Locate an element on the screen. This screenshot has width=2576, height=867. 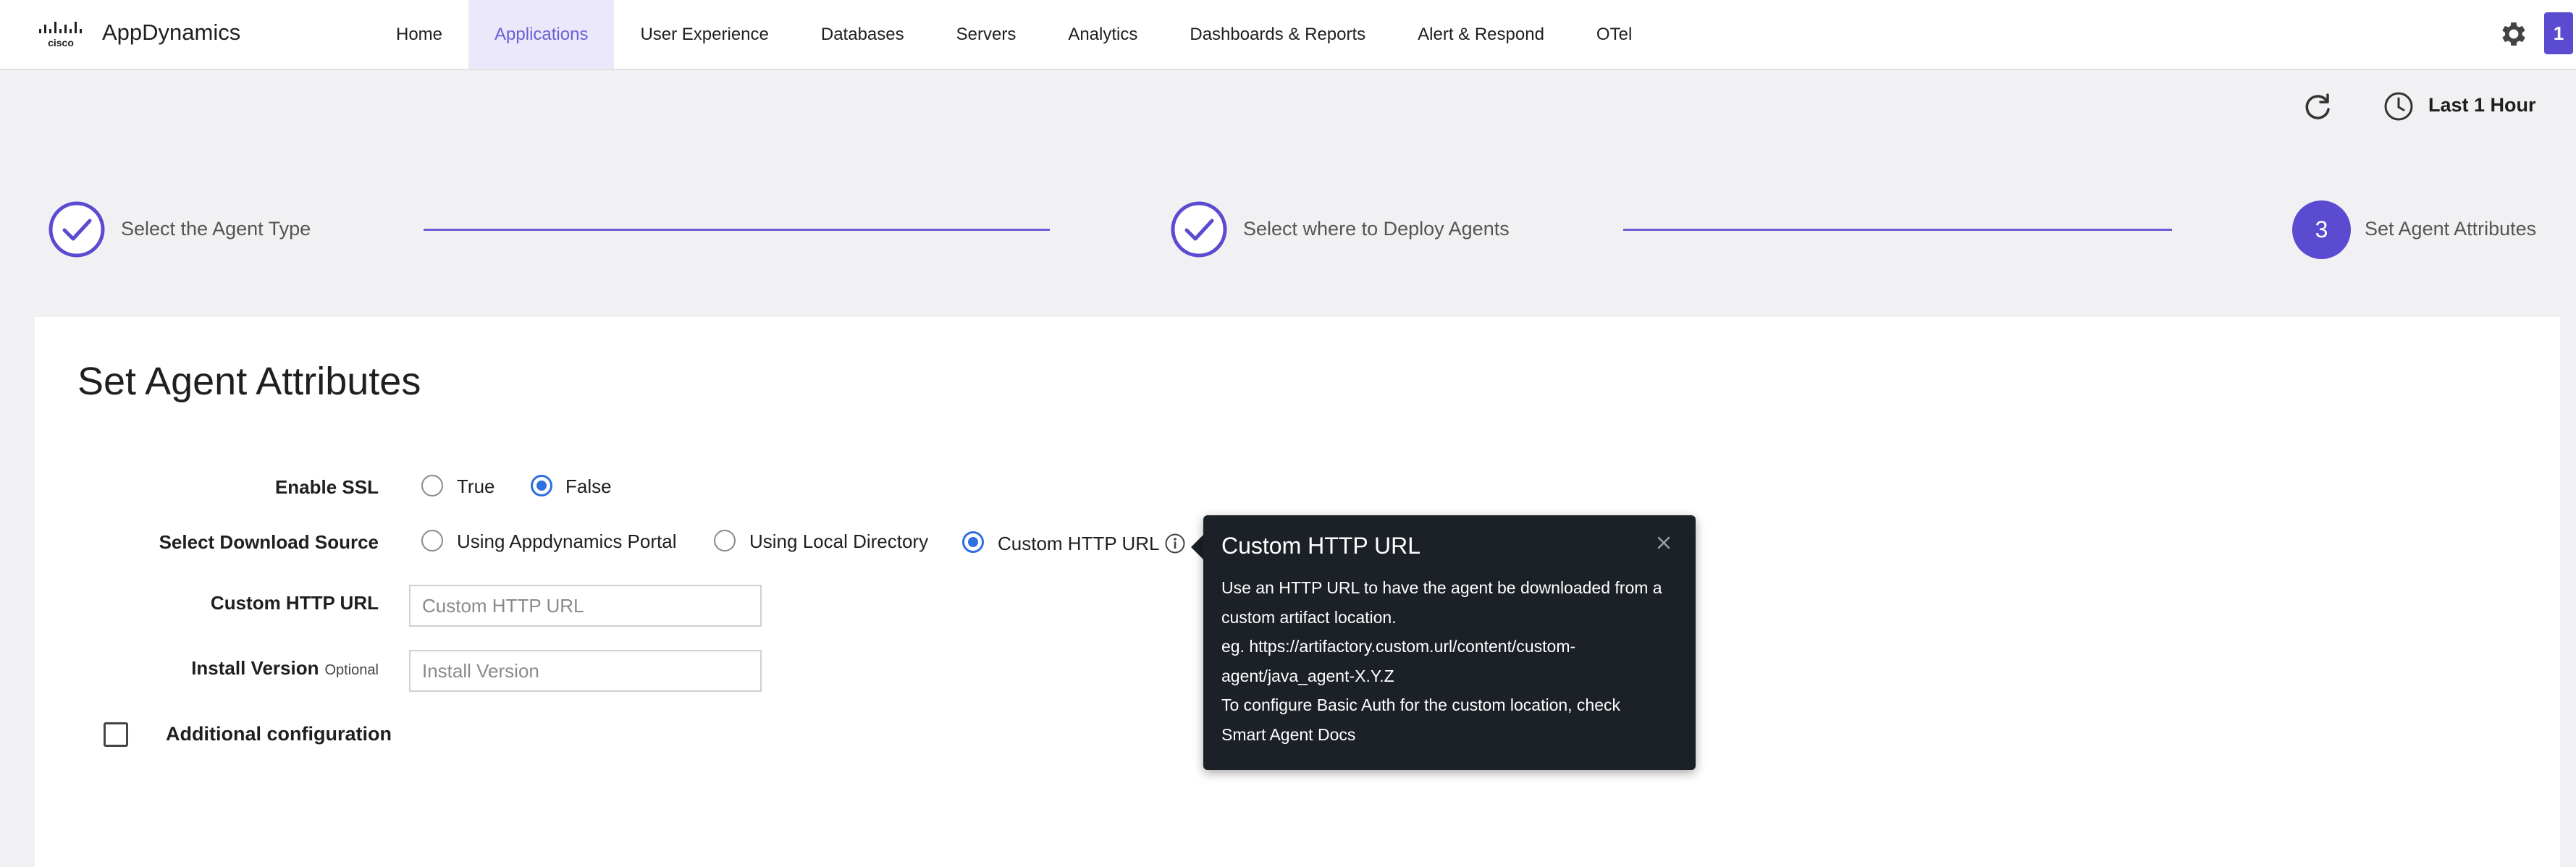
additional-configuration-label: Additional configuration is located at coordinates (279, 734).